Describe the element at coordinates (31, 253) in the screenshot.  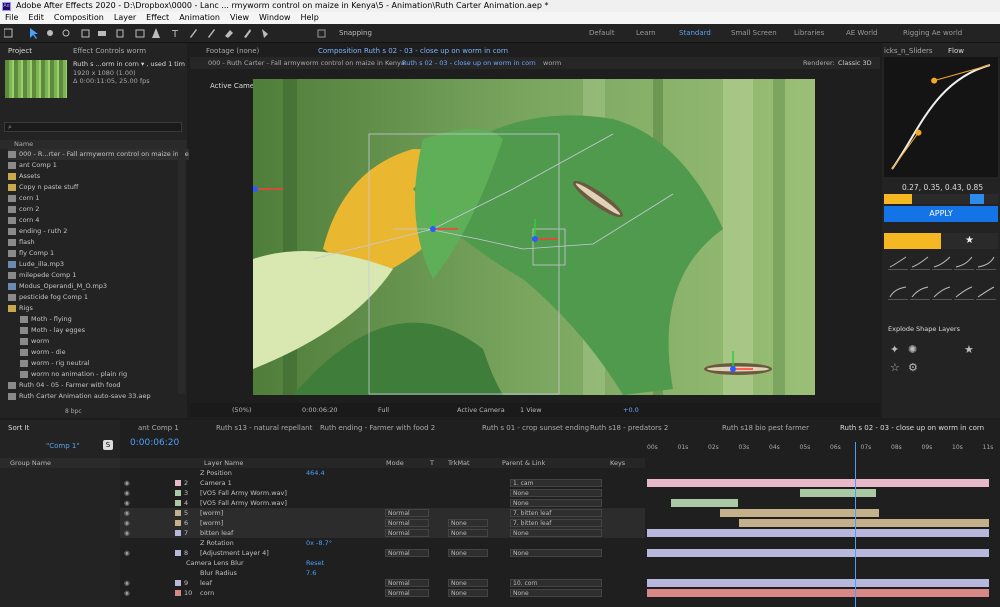
I see `project-item: fly Comp 1` at that location.